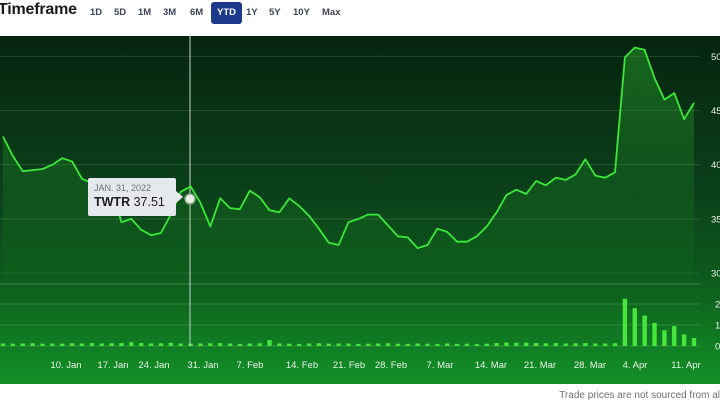 The height and width of the screenshot is (405, 720). What do you see at coordinates (202, 365) in the screenshot?
I see `x-tick-label: 31. Jan` at bounding box center [202, 365].